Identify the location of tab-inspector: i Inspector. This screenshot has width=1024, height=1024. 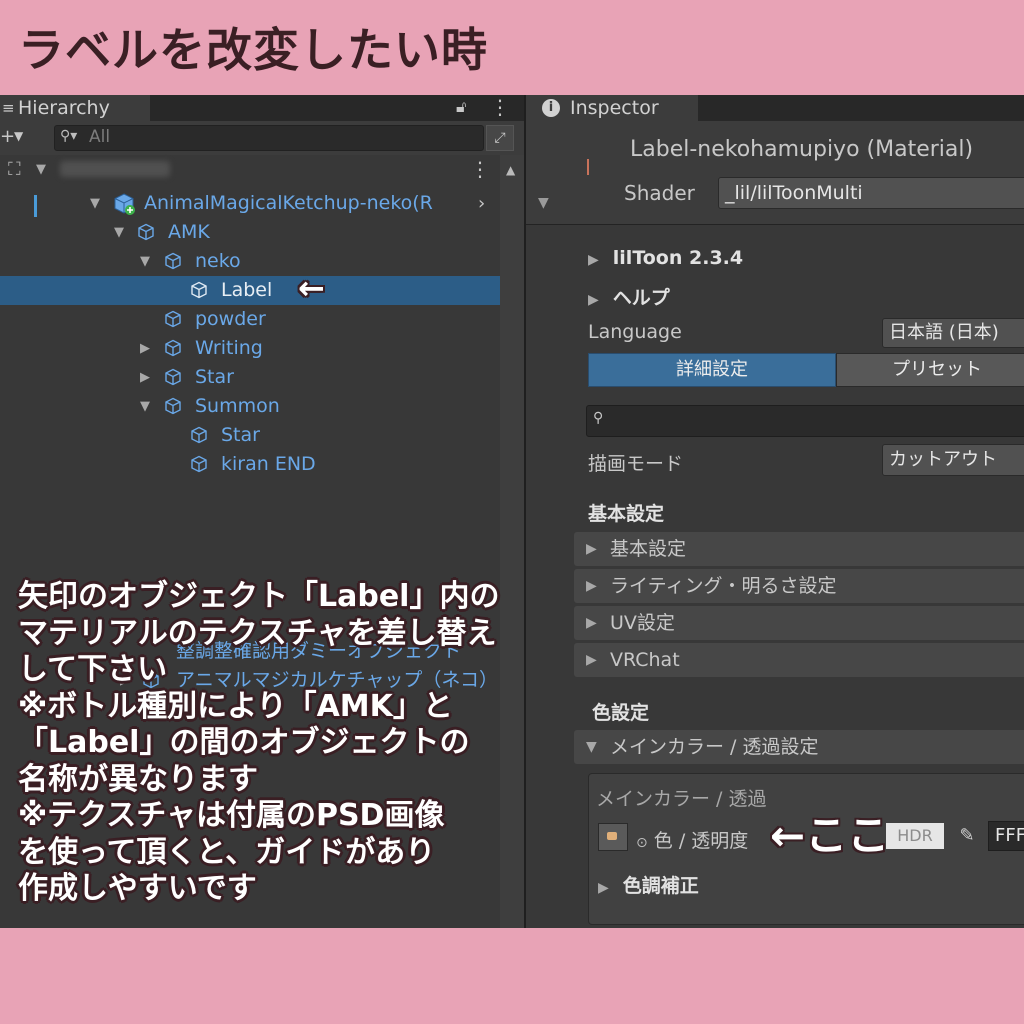
(612, 108).